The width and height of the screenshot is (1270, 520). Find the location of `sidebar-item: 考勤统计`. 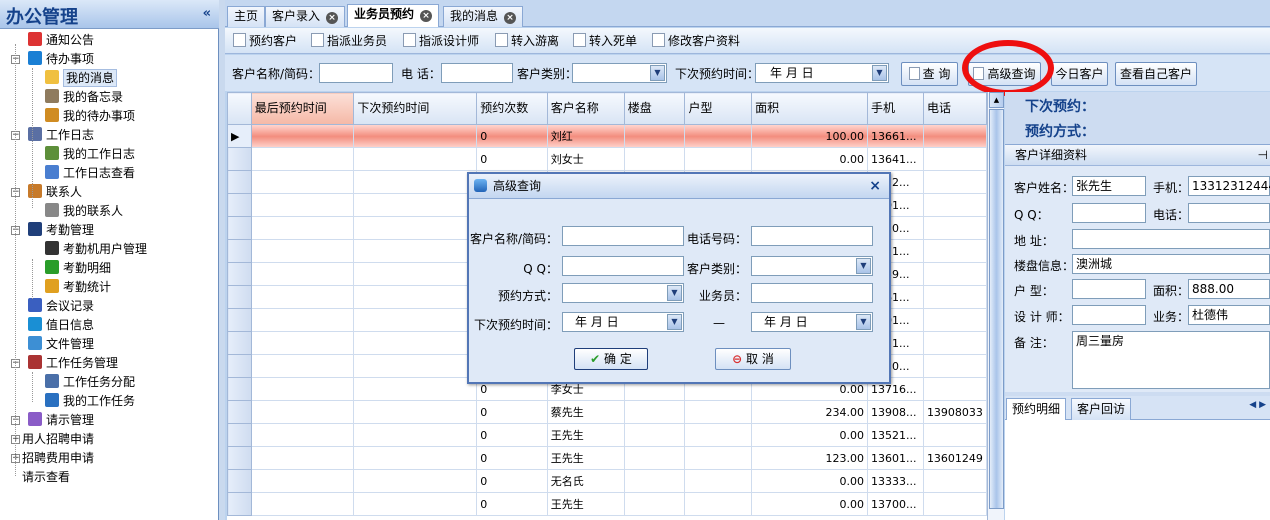

sidebar-item: 考勤统计 is located at coordinates (78, 287).